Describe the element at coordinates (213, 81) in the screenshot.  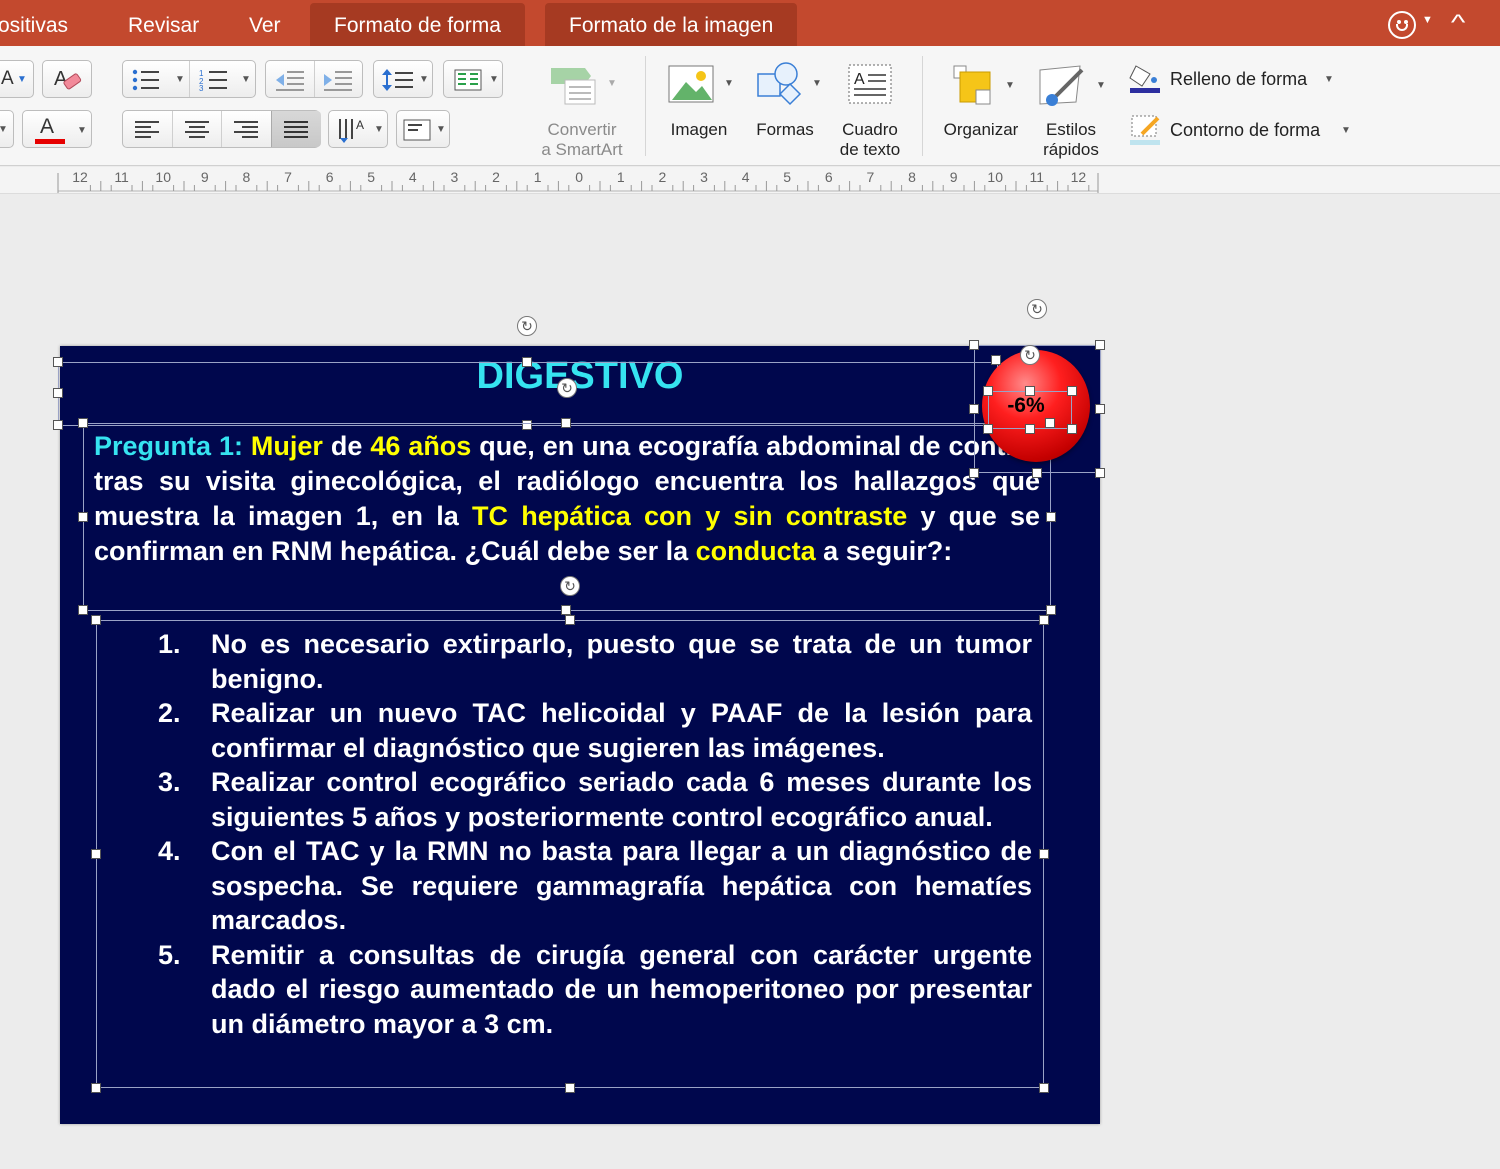
I see `numbered-list-icon: 1 2 3` at that location.